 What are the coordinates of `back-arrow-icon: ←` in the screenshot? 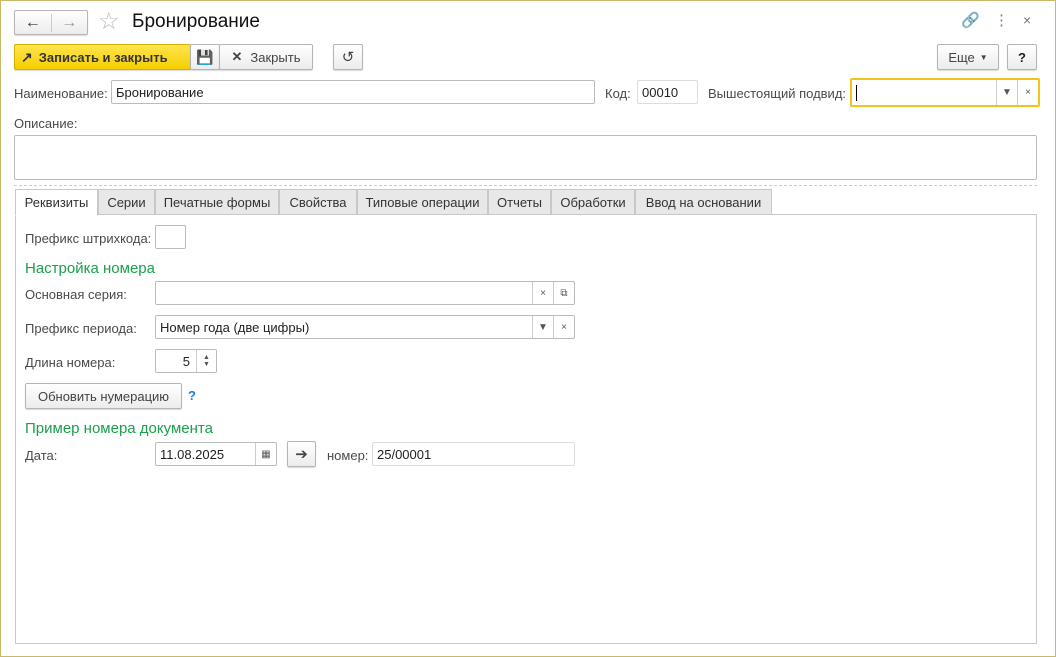 It's located at (33, 22).